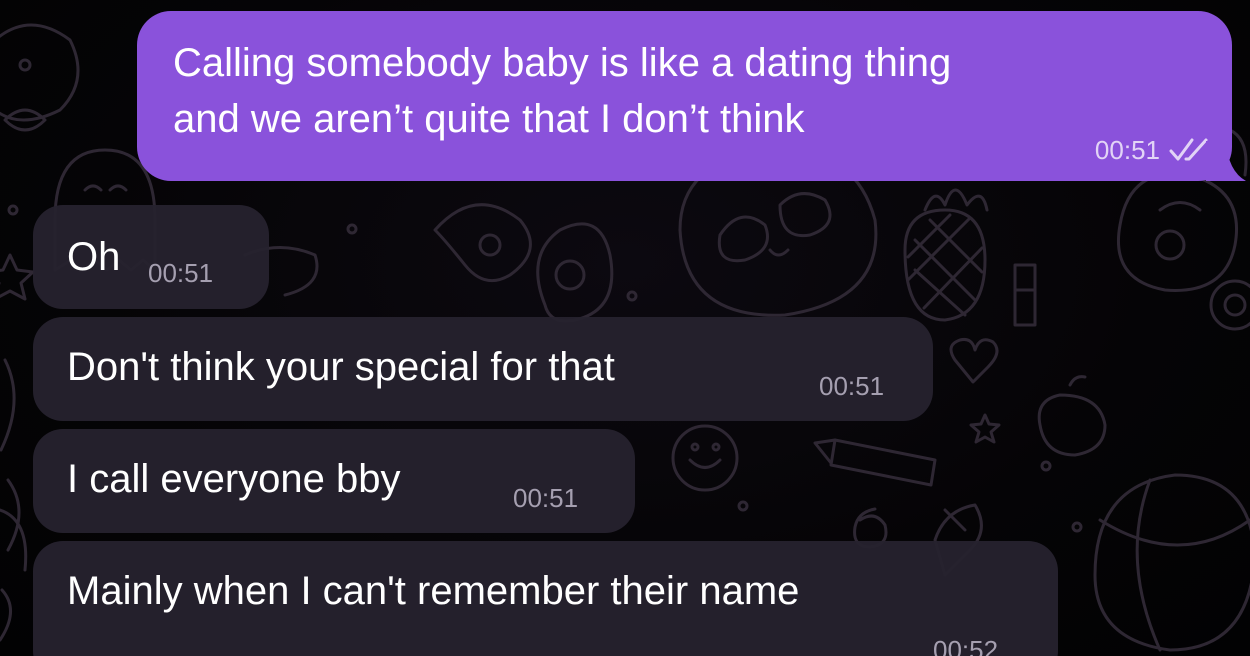 Image resolution: width=1250 pixels, height=656 pixels. I want to click on incoming-message-bubble: I call everyone bby 00:51, so click(334, 481).